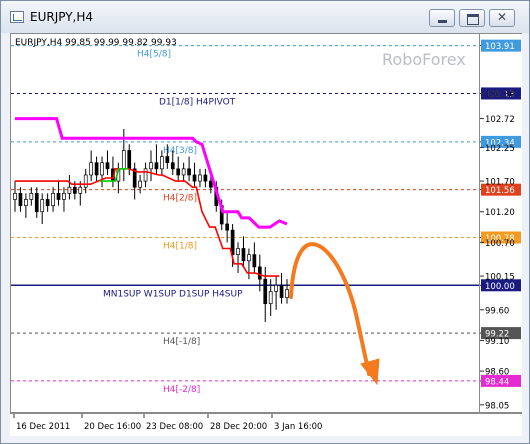 Image resolution: width=530 pixels, height=444 pixels. I want to click on level-label: MN1SUP W1SUP D1SUP H4SUP, so click(173, 294).